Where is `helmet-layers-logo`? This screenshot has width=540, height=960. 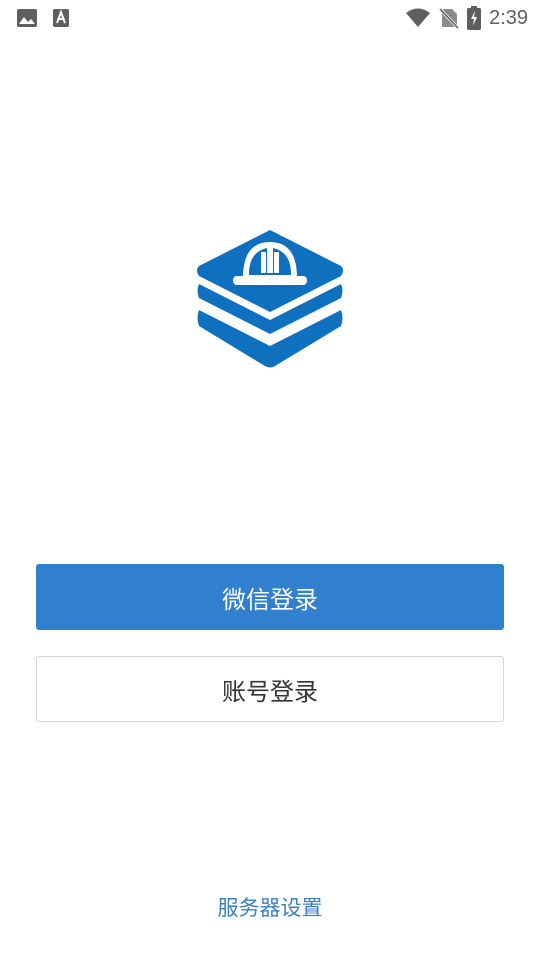 helmet-layers-logo is located at coordinates (270, 299).